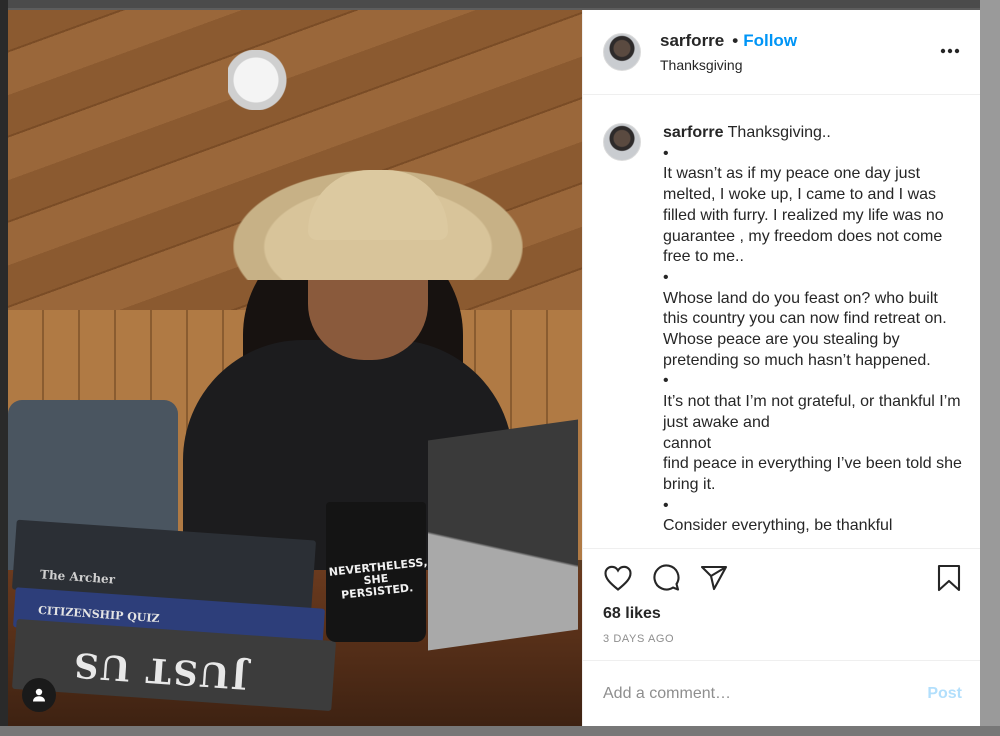  What do you see at coordinates (950, 51) in the screenshot?
I see `more-horizontal-icon` at bounding box center [950, 51].